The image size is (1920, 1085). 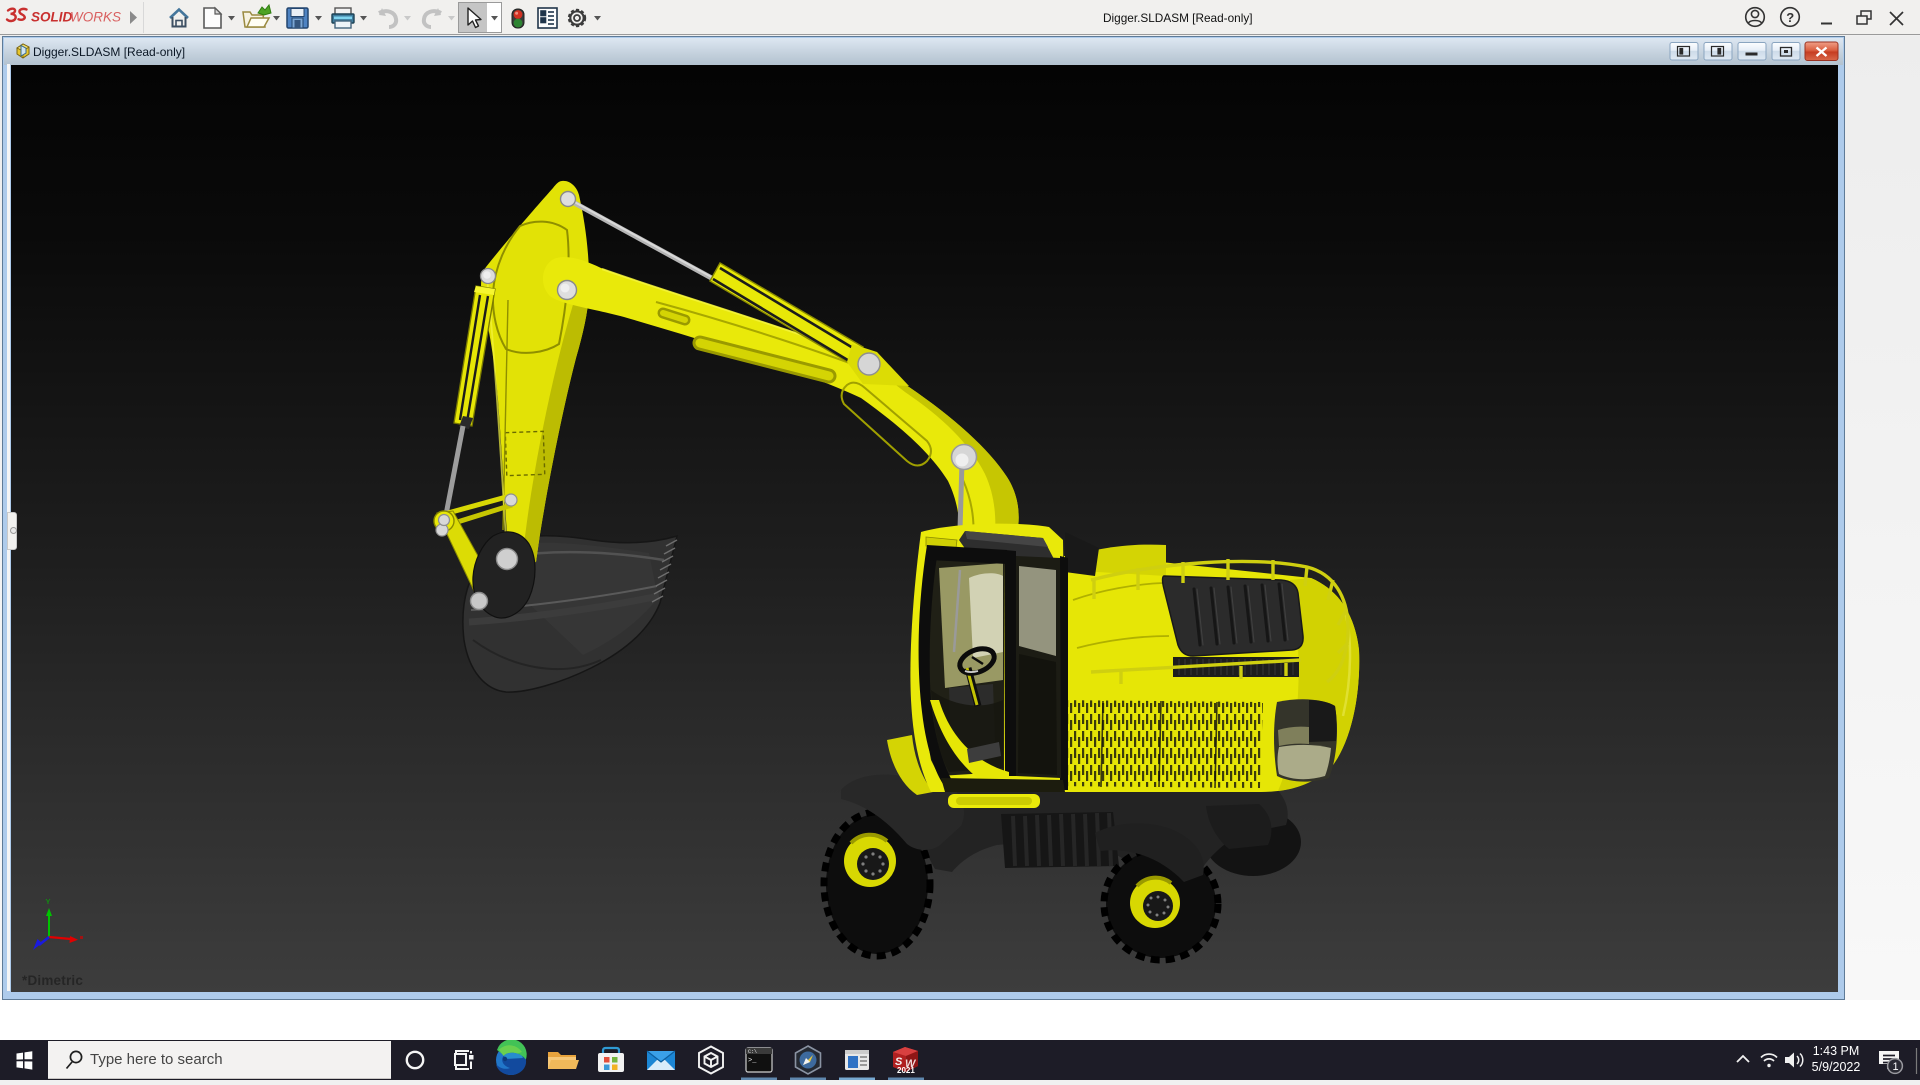 I want to click on svg-text: WORKS, so click(x=95, y=17).